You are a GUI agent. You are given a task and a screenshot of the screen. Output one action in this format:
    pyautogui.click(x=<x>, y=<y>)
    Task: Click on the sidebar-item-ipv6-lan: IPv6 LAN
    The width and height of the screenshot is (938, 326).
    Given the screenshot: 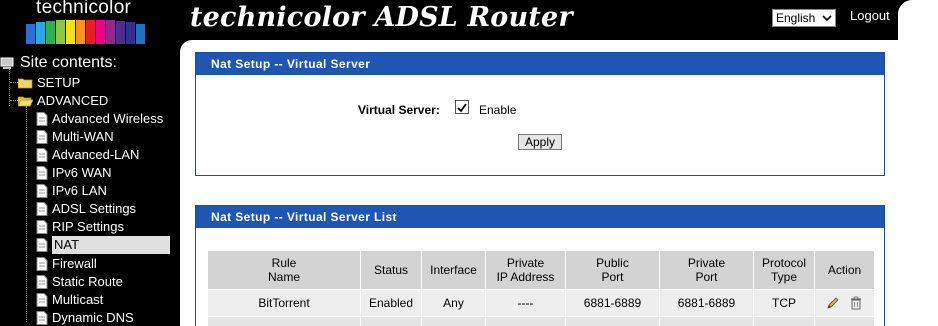 What is the action you would take?
    pyautogui.click(x=71, y=191)
    